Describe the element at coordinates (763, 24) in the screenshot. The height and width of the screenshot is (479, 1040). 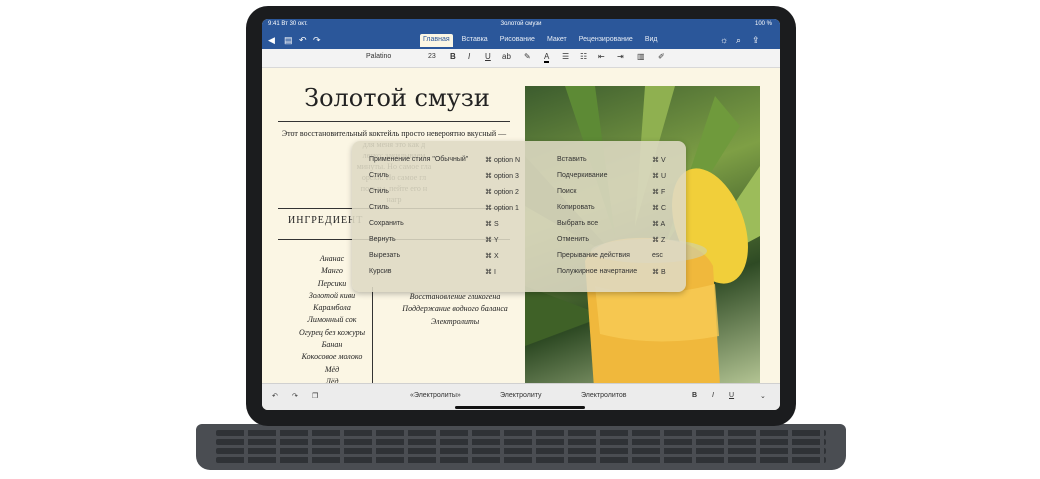
I see `battery-indicator: 100 %` at that location.